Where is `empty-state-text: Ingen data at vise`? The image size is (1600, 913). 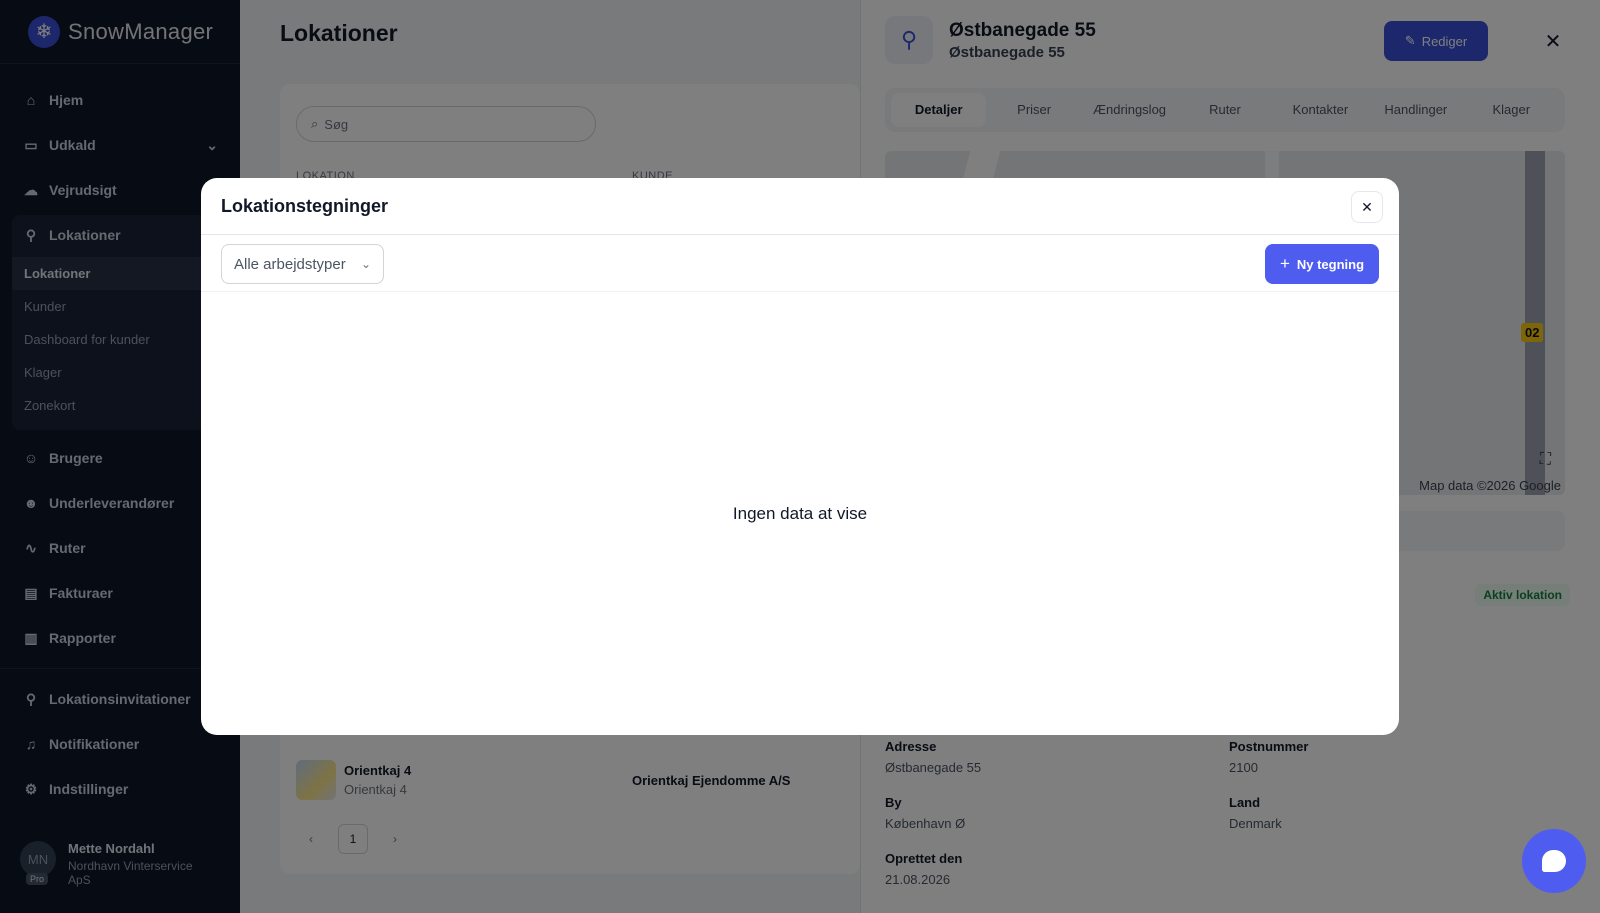 empty-state-text: Ingen data at vise is located at coordinates (800, 513).